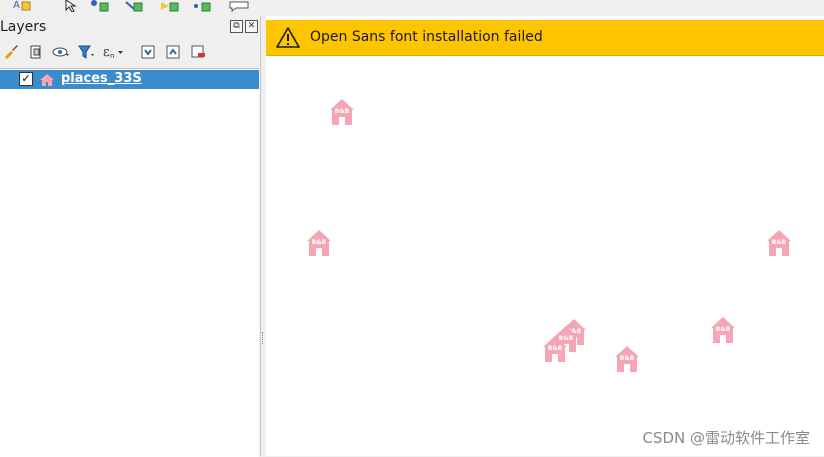  Describe the element at coordinates (198, 52) in the screenshot. I see `remove-layer-icon` at that location.